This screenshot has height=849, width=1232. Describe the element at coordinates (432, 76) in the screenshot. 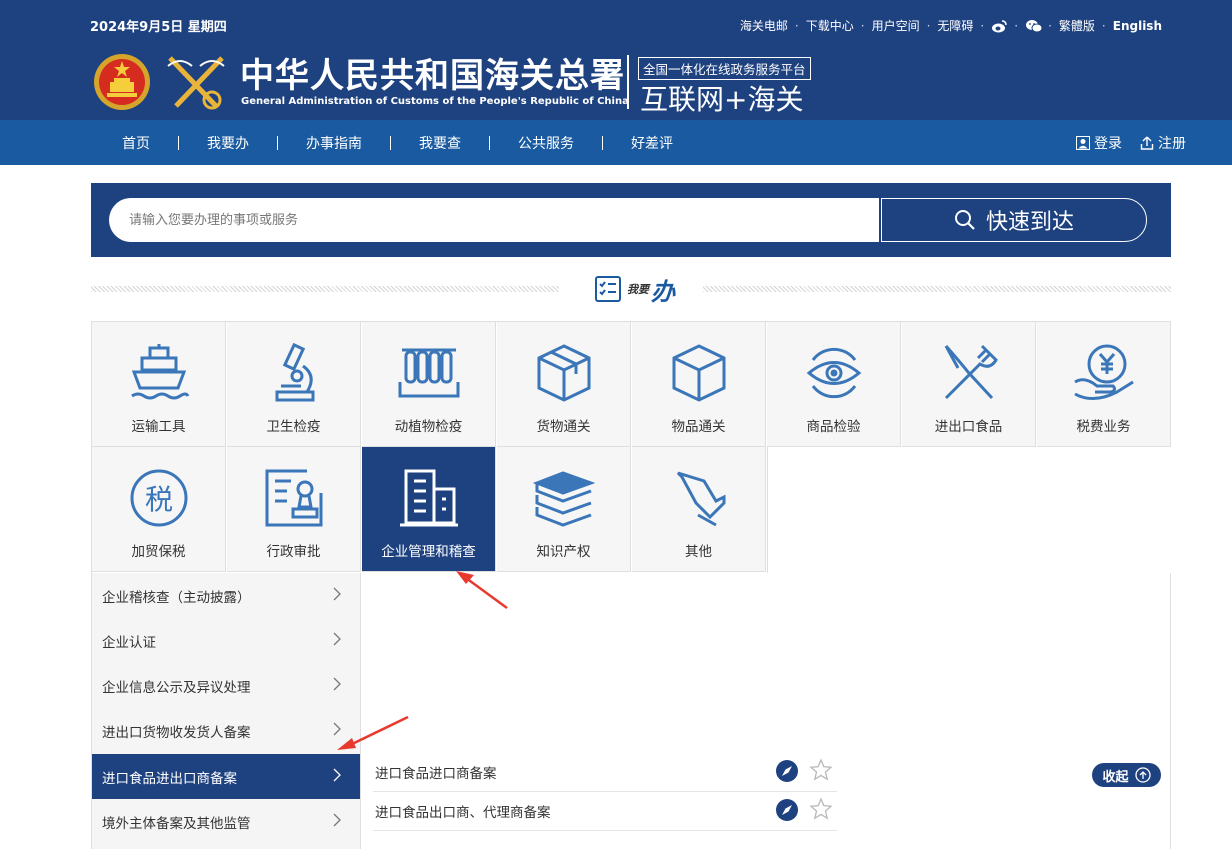

I see `site-title: 中华人民共和国海关总署` at that location.